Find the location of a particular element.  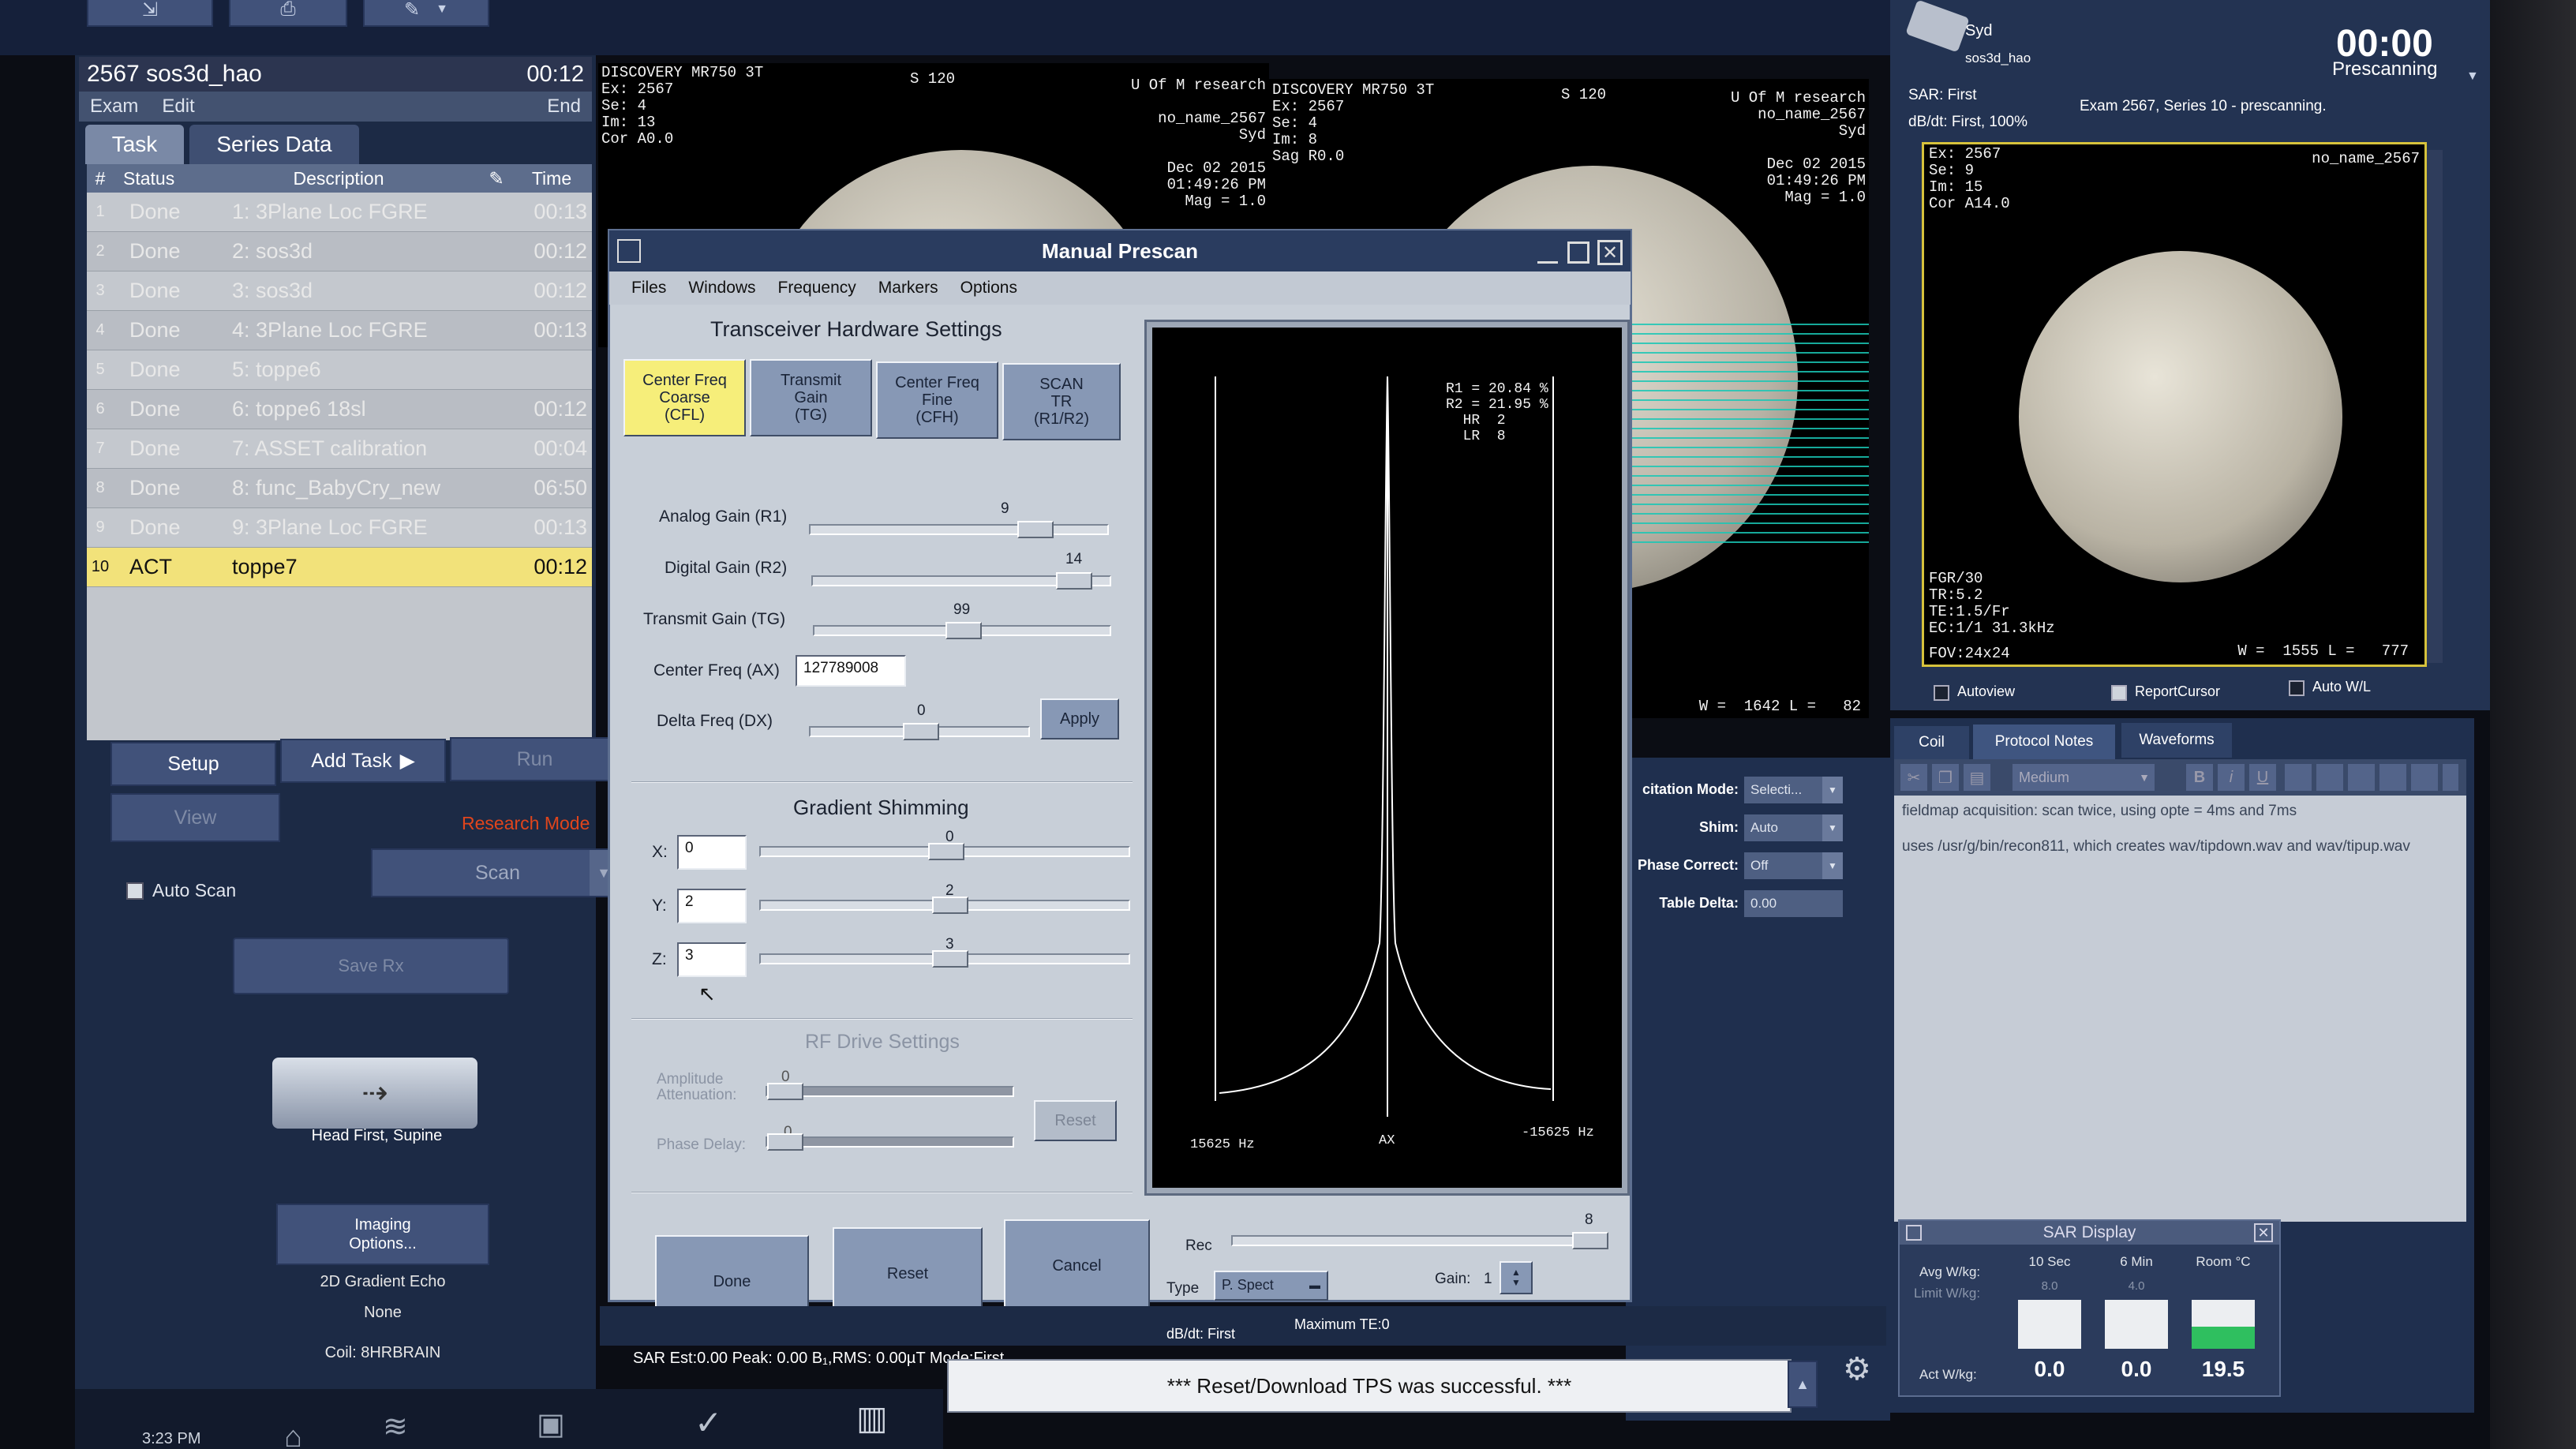

table-row: 8 Done 8: func_BabyCry_new 06:50 is located at coordinates (339, 488).